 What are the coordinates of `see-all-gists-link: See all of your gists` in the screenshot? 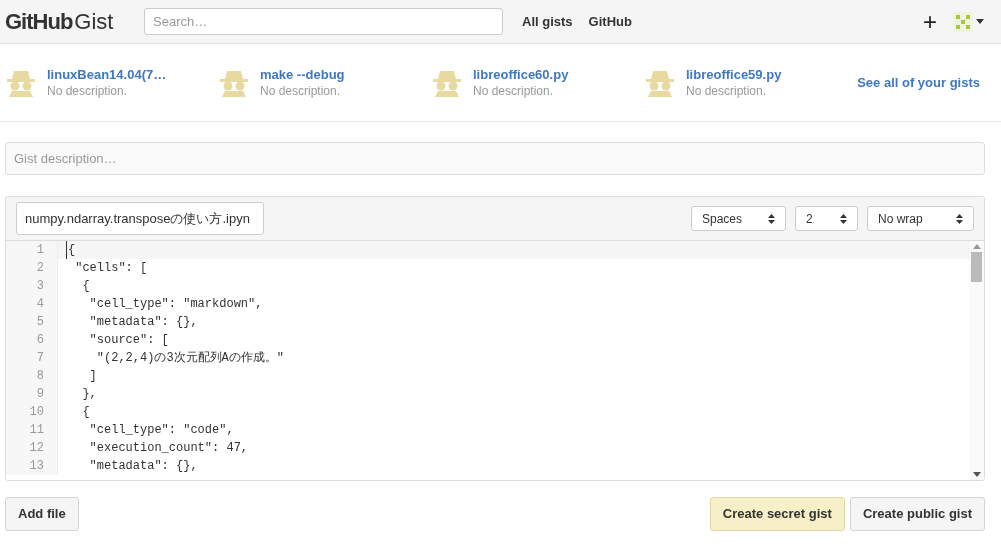 It's located at (918, 82).